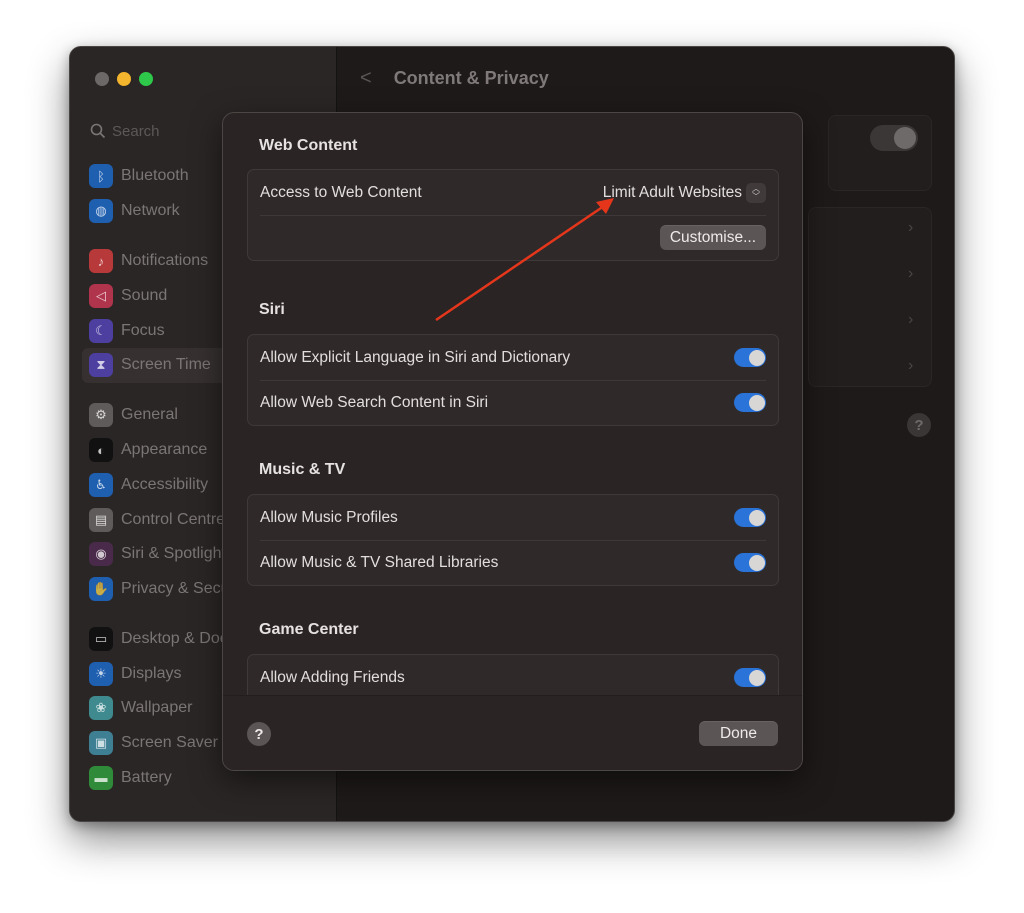 This screenshot has height=913, width=1024. I want to click on sun-icon: ☀, so click(101, 673).